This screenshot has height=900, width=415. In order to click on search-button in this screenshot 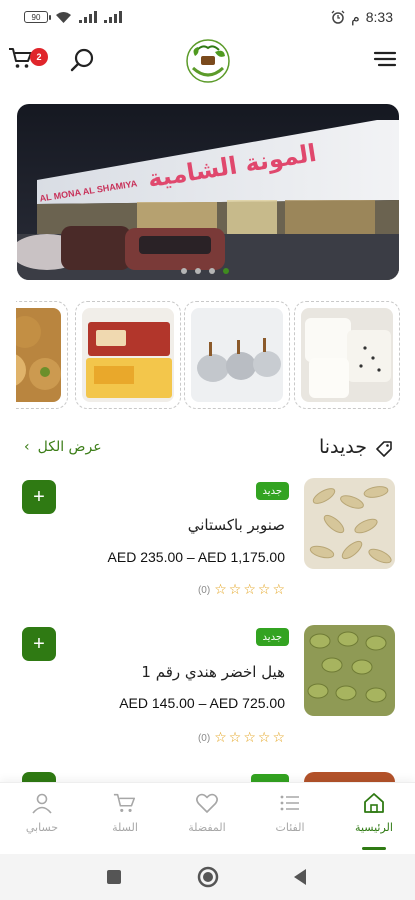, I will do `click(84, 61)`.